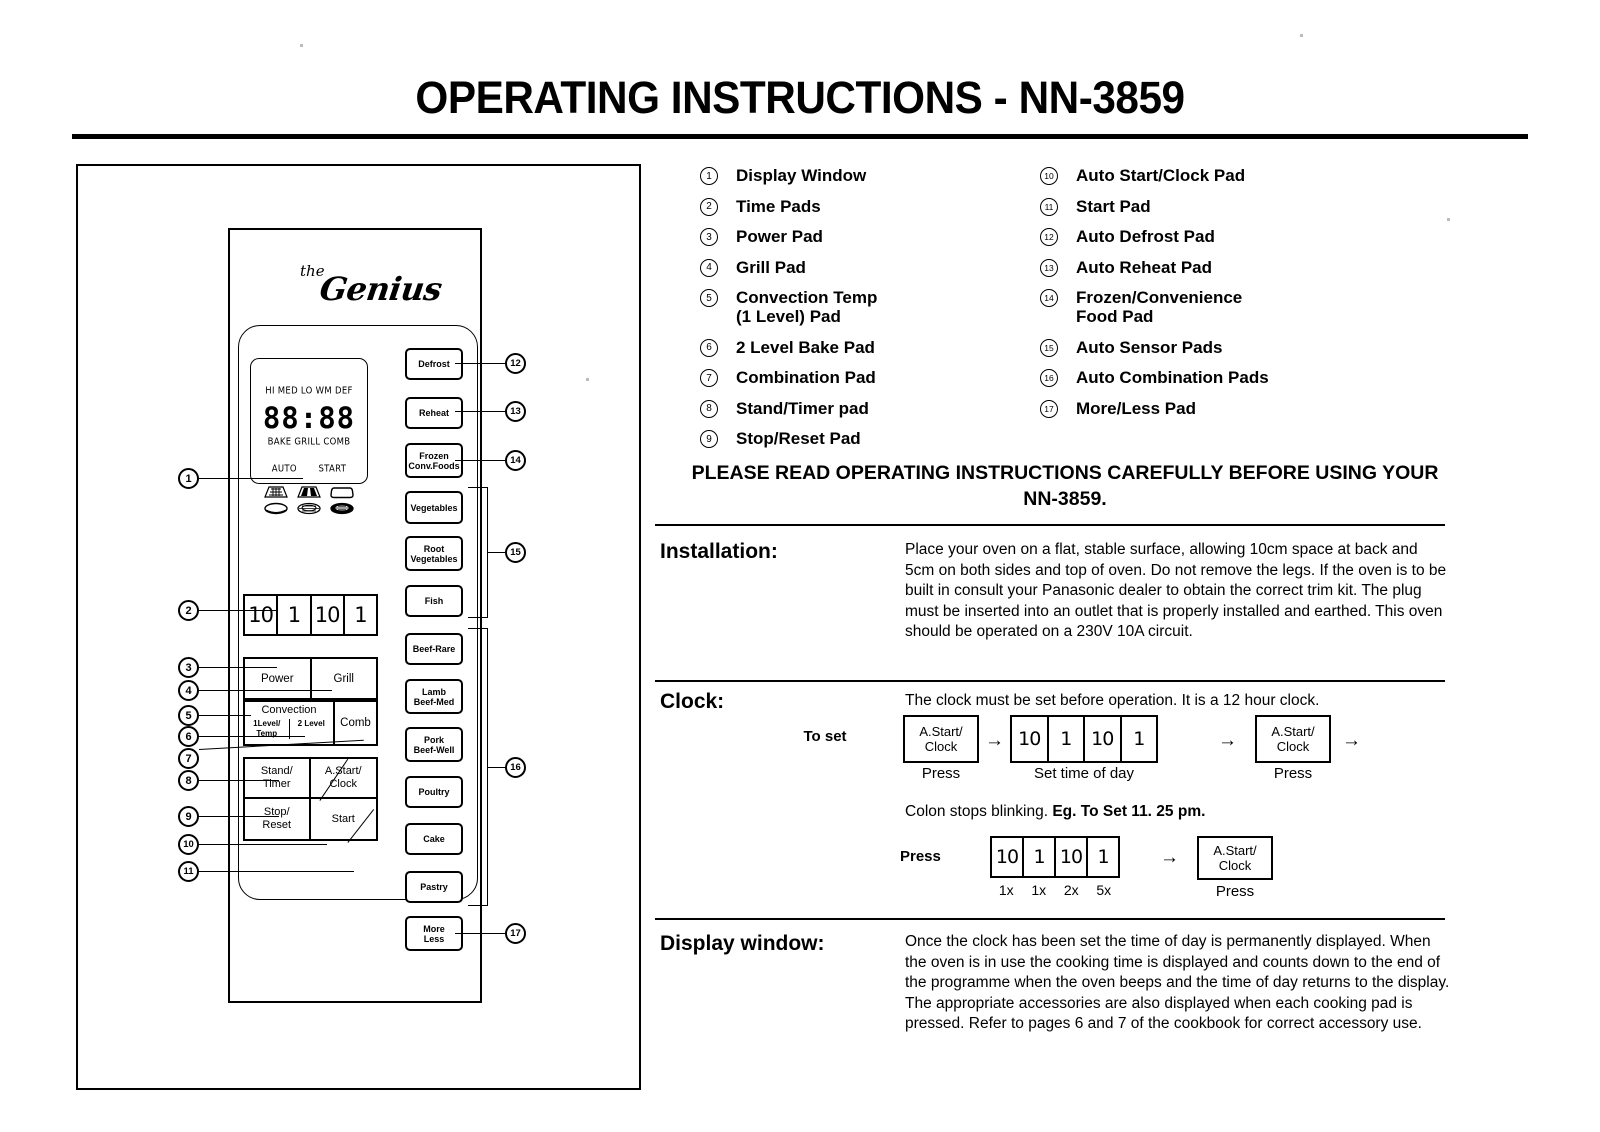 The image size is (1600, 1132). I want to click on auto-pad-vegetables: Vegetables, so click(434, 507).